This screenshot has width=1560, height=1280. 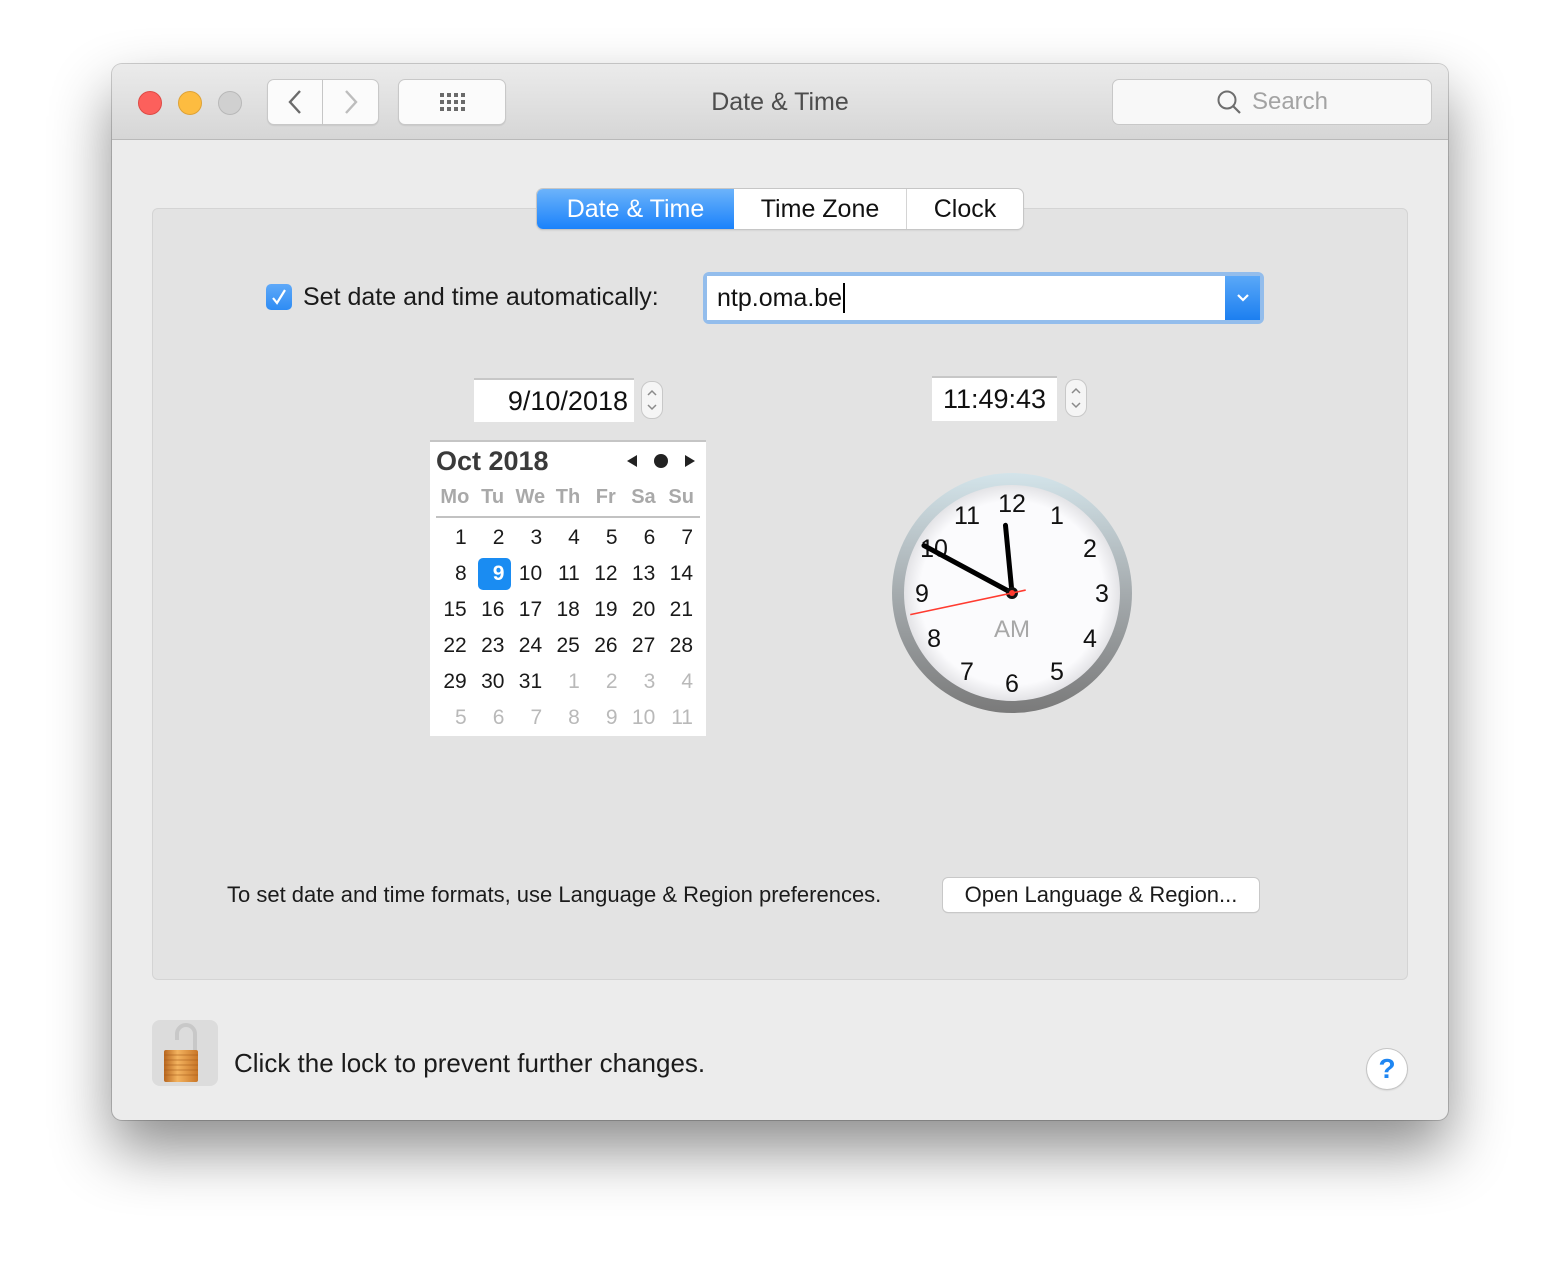 I want to click on tab-clock: Clock, so click(x=965, y=209).